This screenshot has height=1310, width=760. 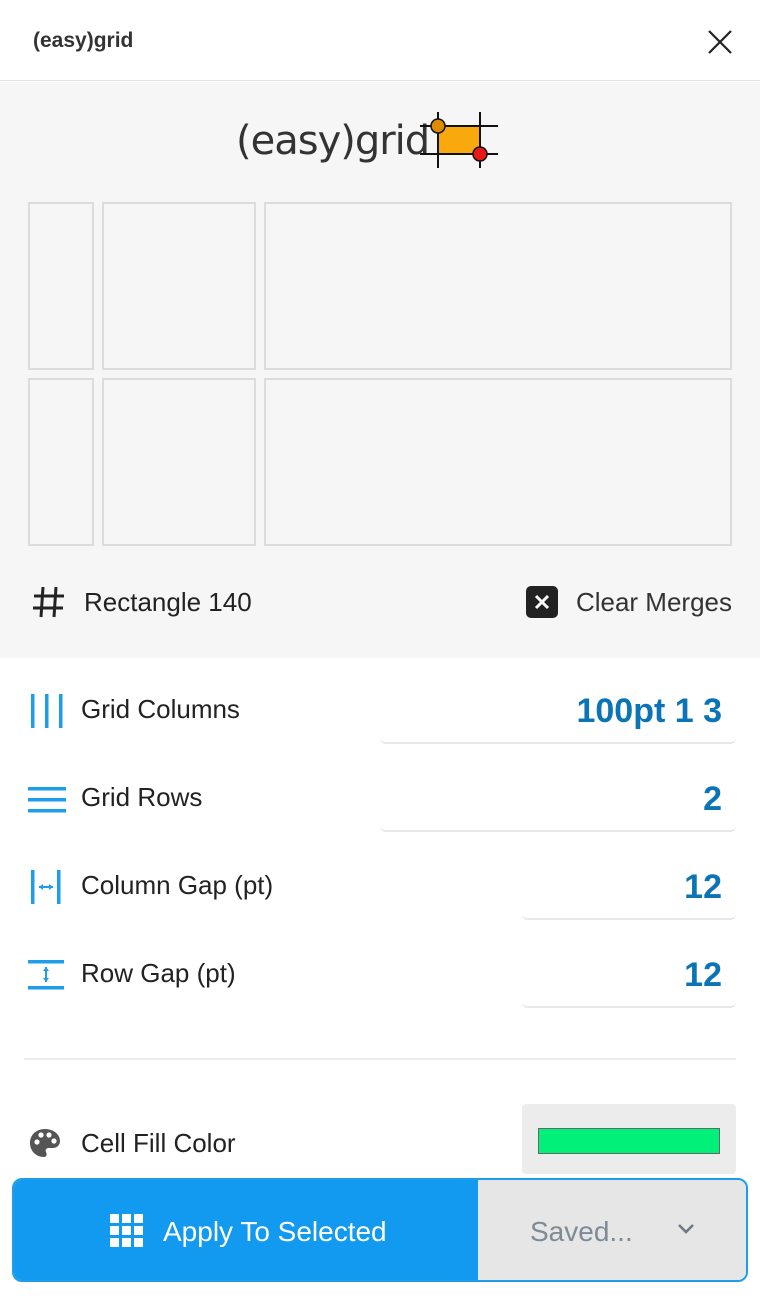 I want to click on apply-label: Apply To Selected, so click(x=275, y=1231).